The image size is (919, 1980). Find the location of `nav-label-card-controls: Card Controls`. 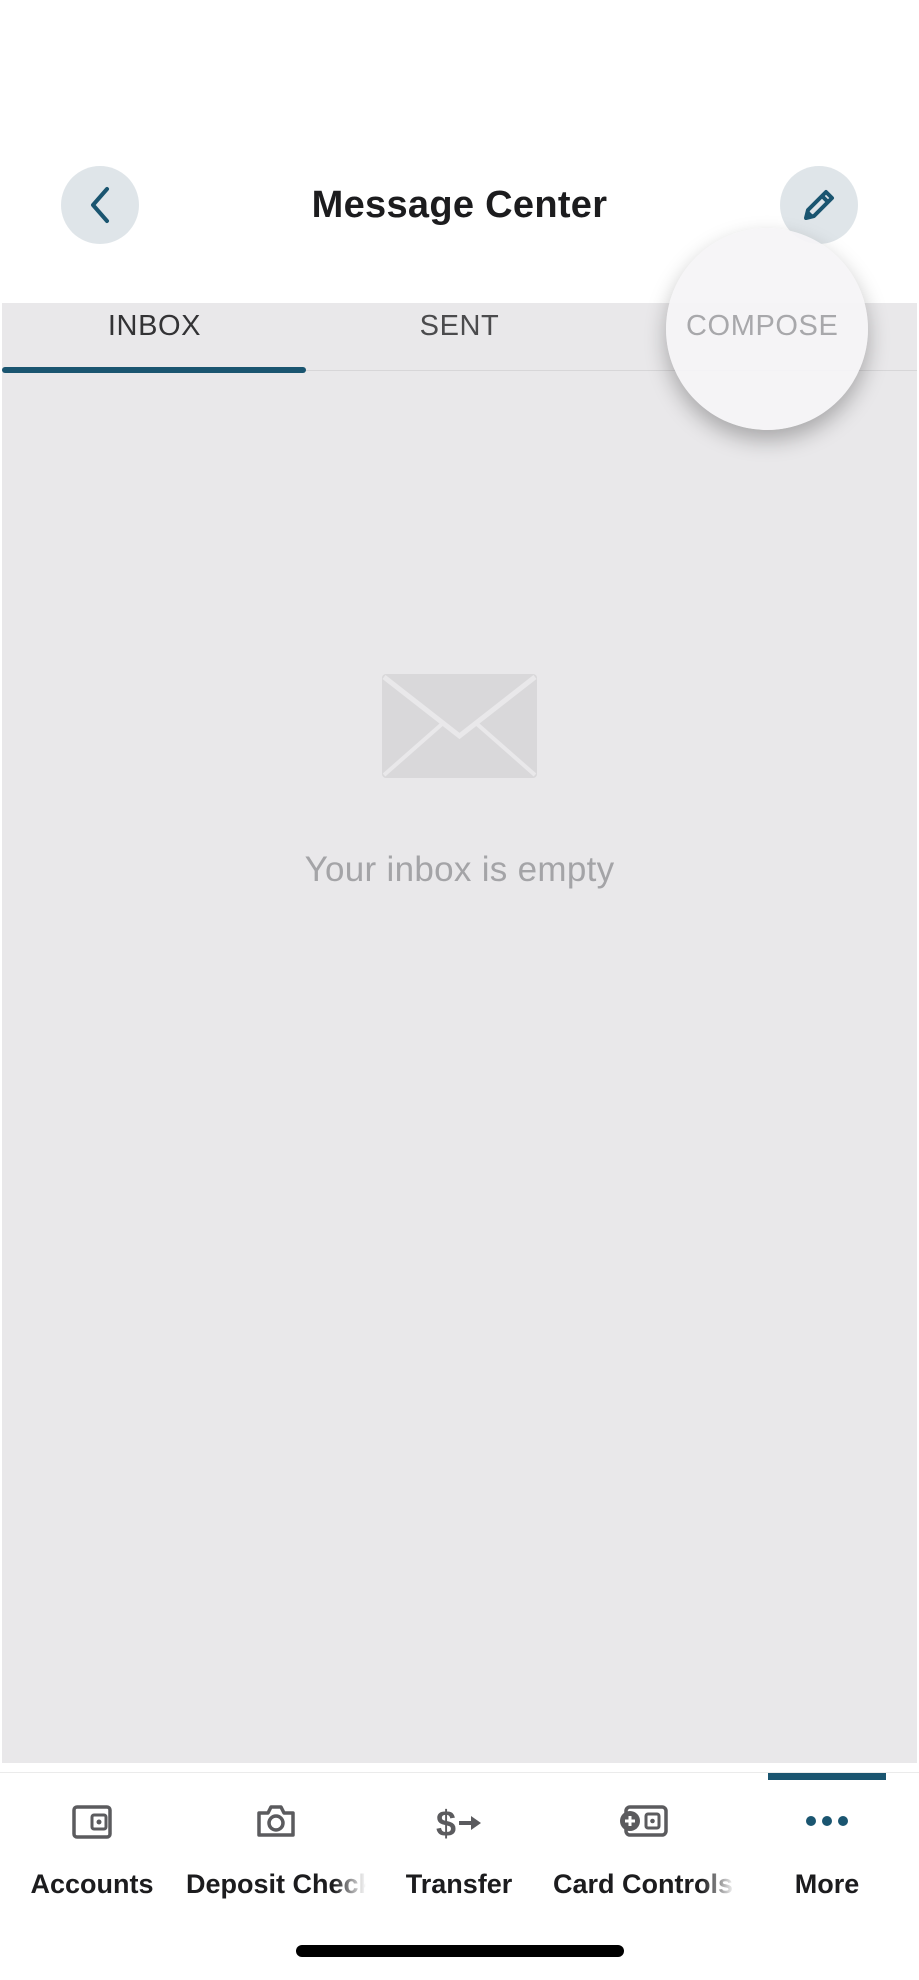

nav-label-card-controls: Card Controls is located at coordinates (642, 1884).